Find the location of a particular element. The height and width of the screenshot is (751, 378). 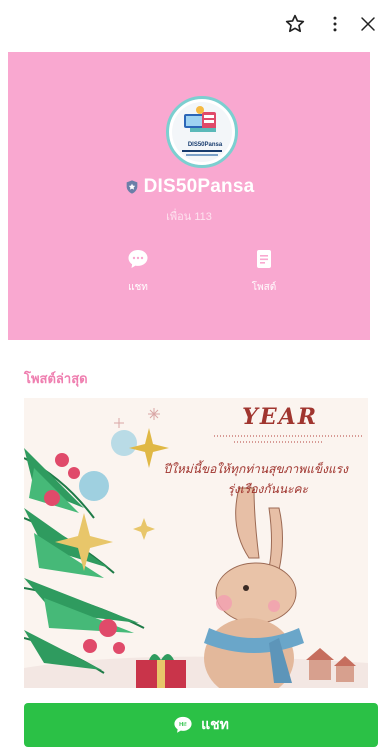

top-bar is located at coordinates (189, 24).